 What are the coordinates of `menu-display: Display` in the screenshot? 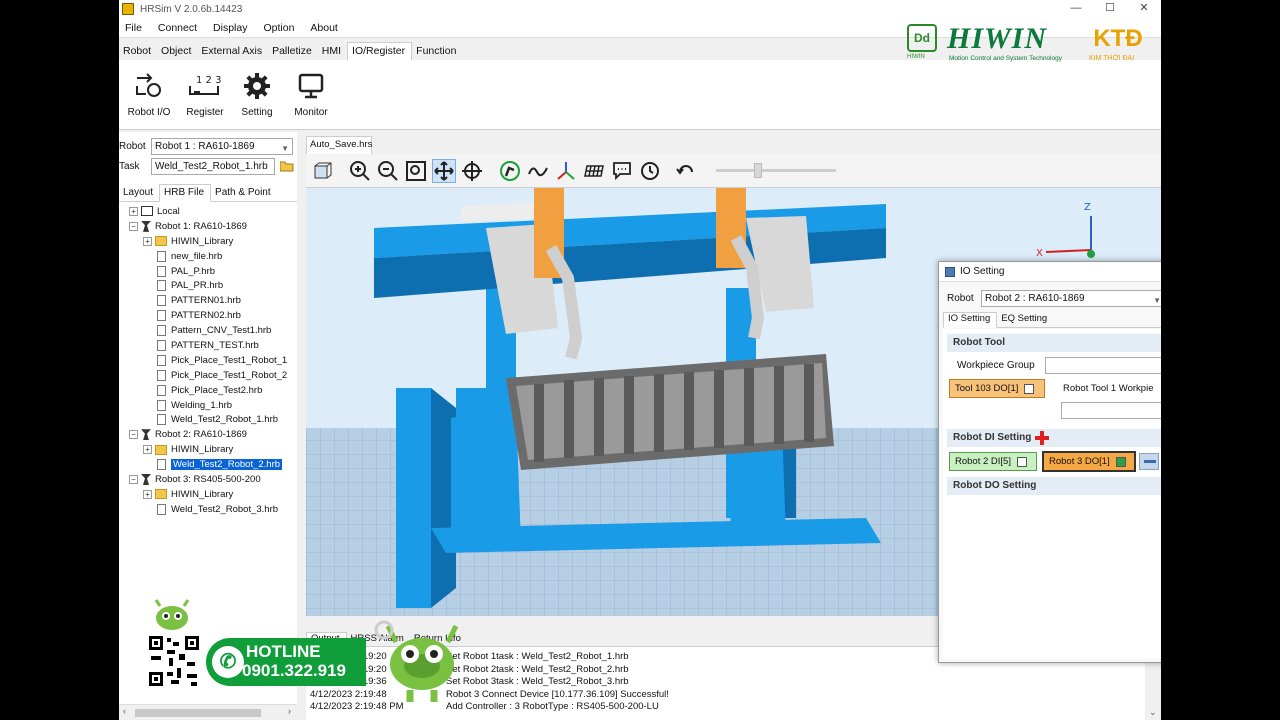 It's located at (230, 28).